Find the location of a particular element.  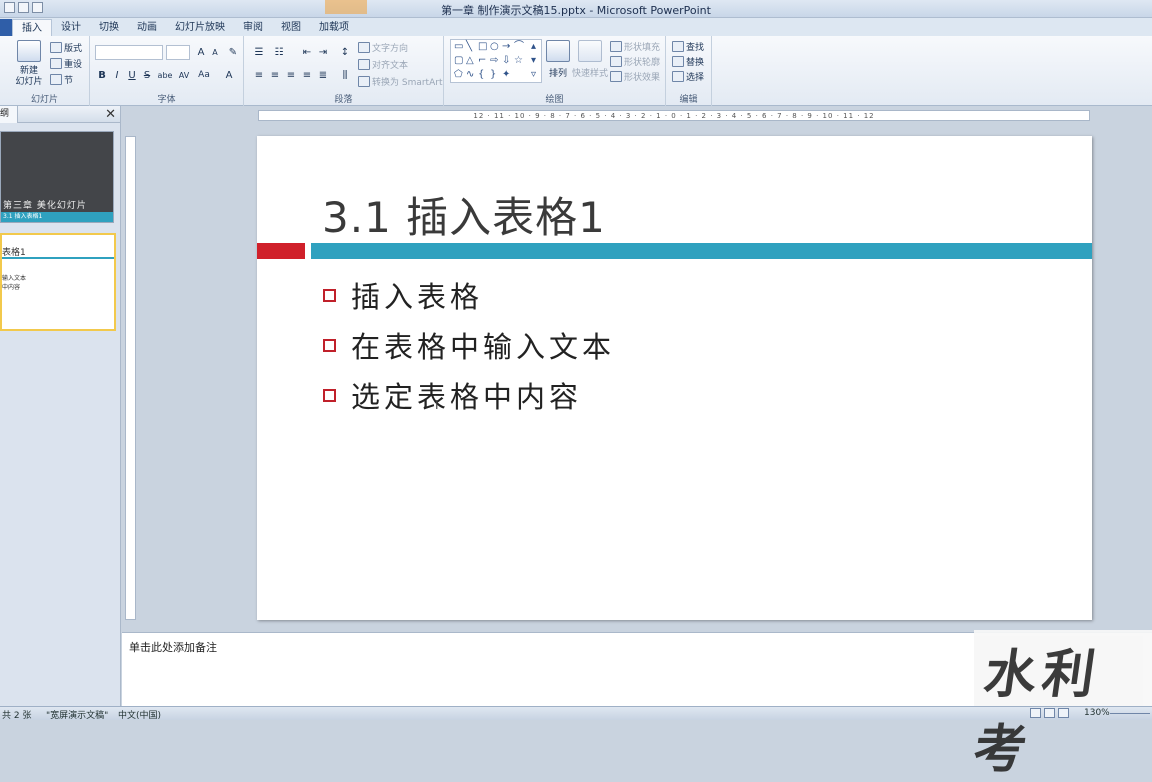

shadow-button: abe is located at coordinates (165, 75).